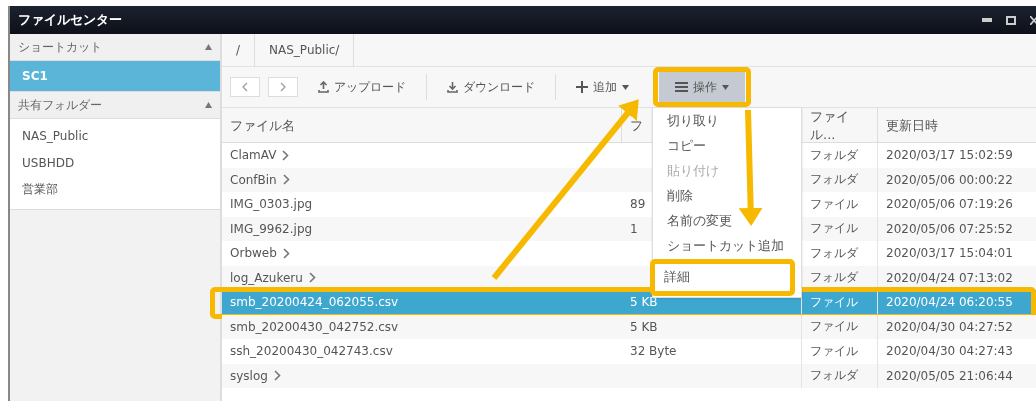 The image size is (1036, 401). I want to click on modified-date: 2020/04/24 07:13:02, so click(949, 277).